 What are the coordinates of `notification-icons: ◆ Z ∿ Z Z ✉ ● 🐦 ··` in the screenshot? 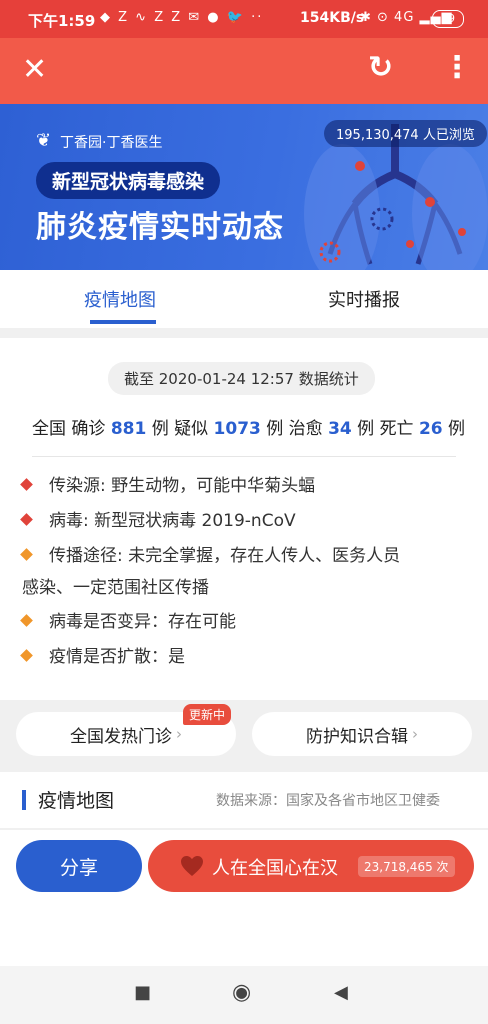 It's located at (182, 17).